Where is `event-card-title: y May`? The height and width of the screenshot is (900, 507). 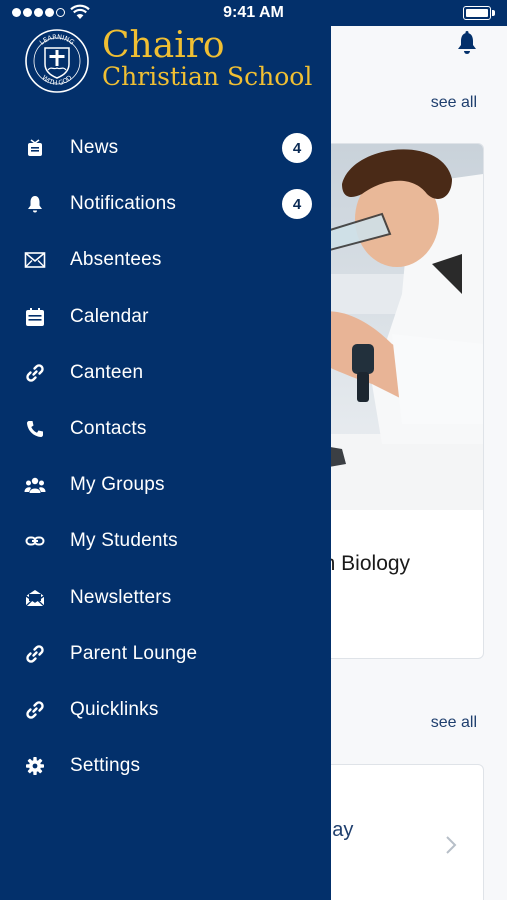
event-card-title: y May is located at coordinates (342, 830).